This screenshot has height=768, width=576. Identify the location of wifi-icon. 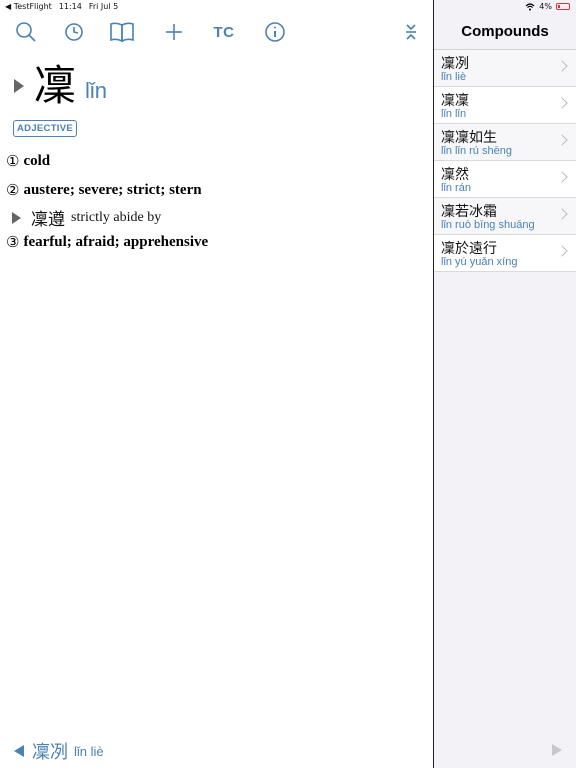
(530, 6).